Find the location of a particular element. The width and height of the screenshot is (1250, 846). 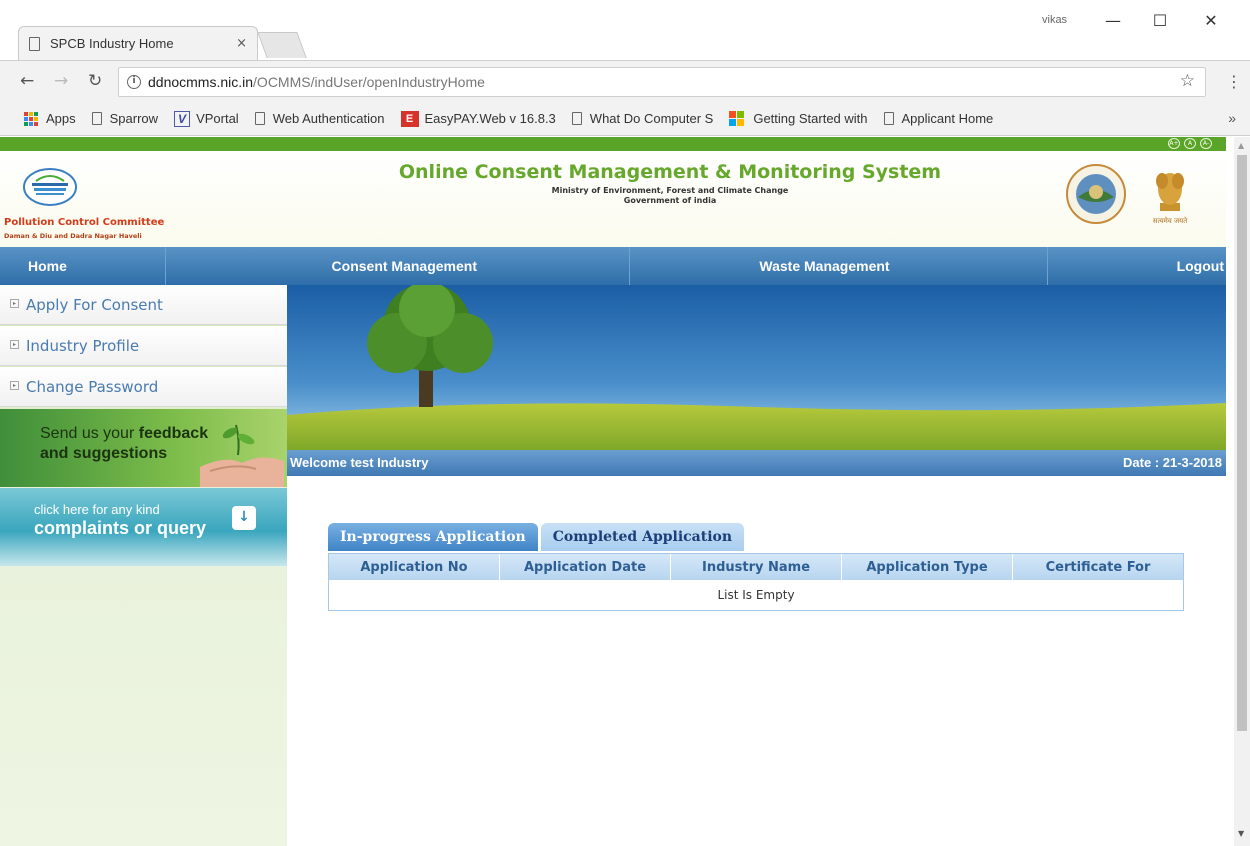

bookmark-web-authentication: Web Authentication is located at coordinates (319, 118).